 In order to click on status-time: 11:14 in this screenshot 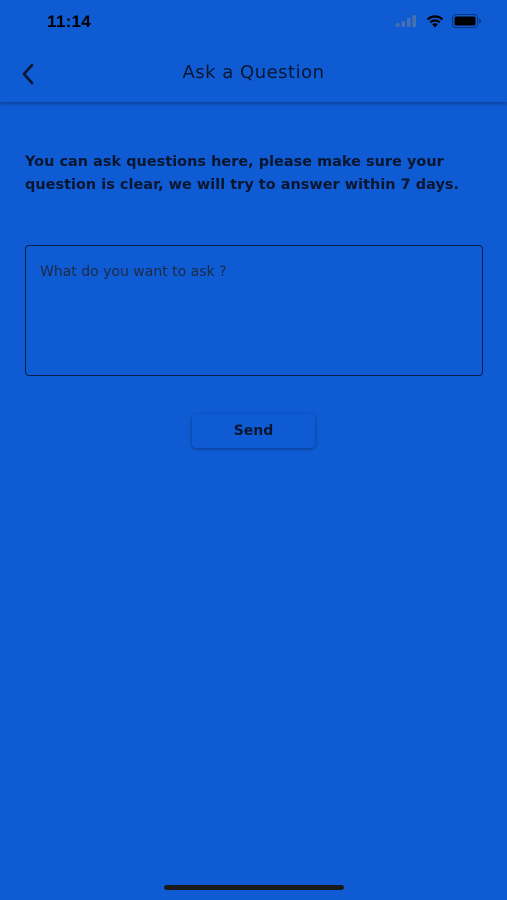, I will do `click(69, 21)`.